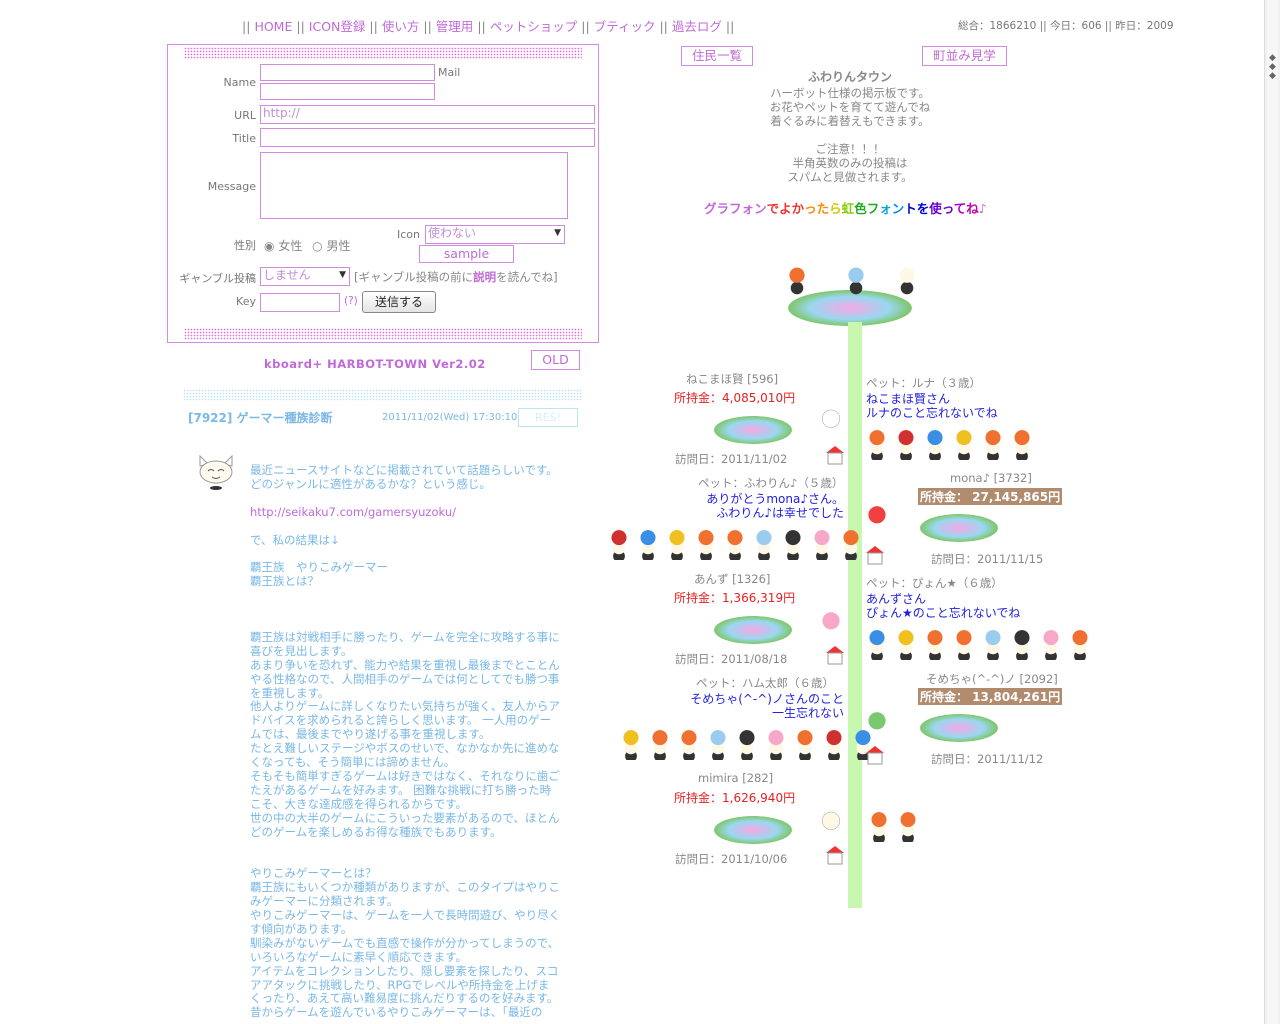 This screenshot has height=1024, width=1280. What do you see at coordinates (987, 759) in the screenshot?
I see `resident-visit-date: 訪問日：2011/11/12` at bounding box center [987, 759].